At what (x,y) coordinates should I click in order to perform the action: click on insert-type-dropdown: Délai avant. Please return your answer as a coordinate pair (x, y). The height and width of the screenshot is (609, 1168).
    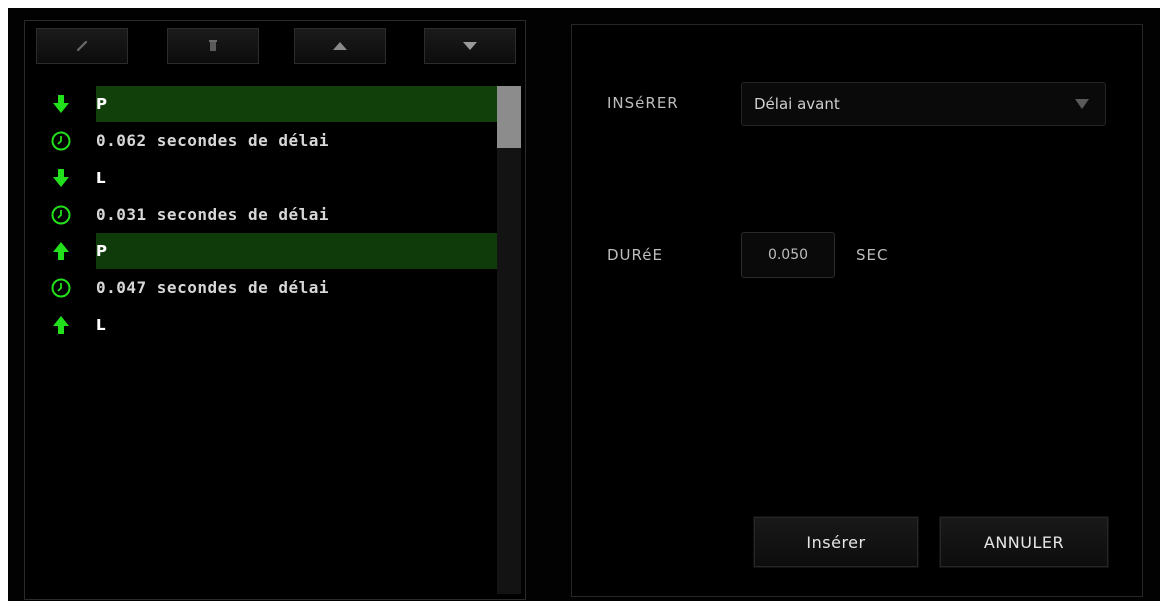
    Looking at the image, I should click on (923, 104).